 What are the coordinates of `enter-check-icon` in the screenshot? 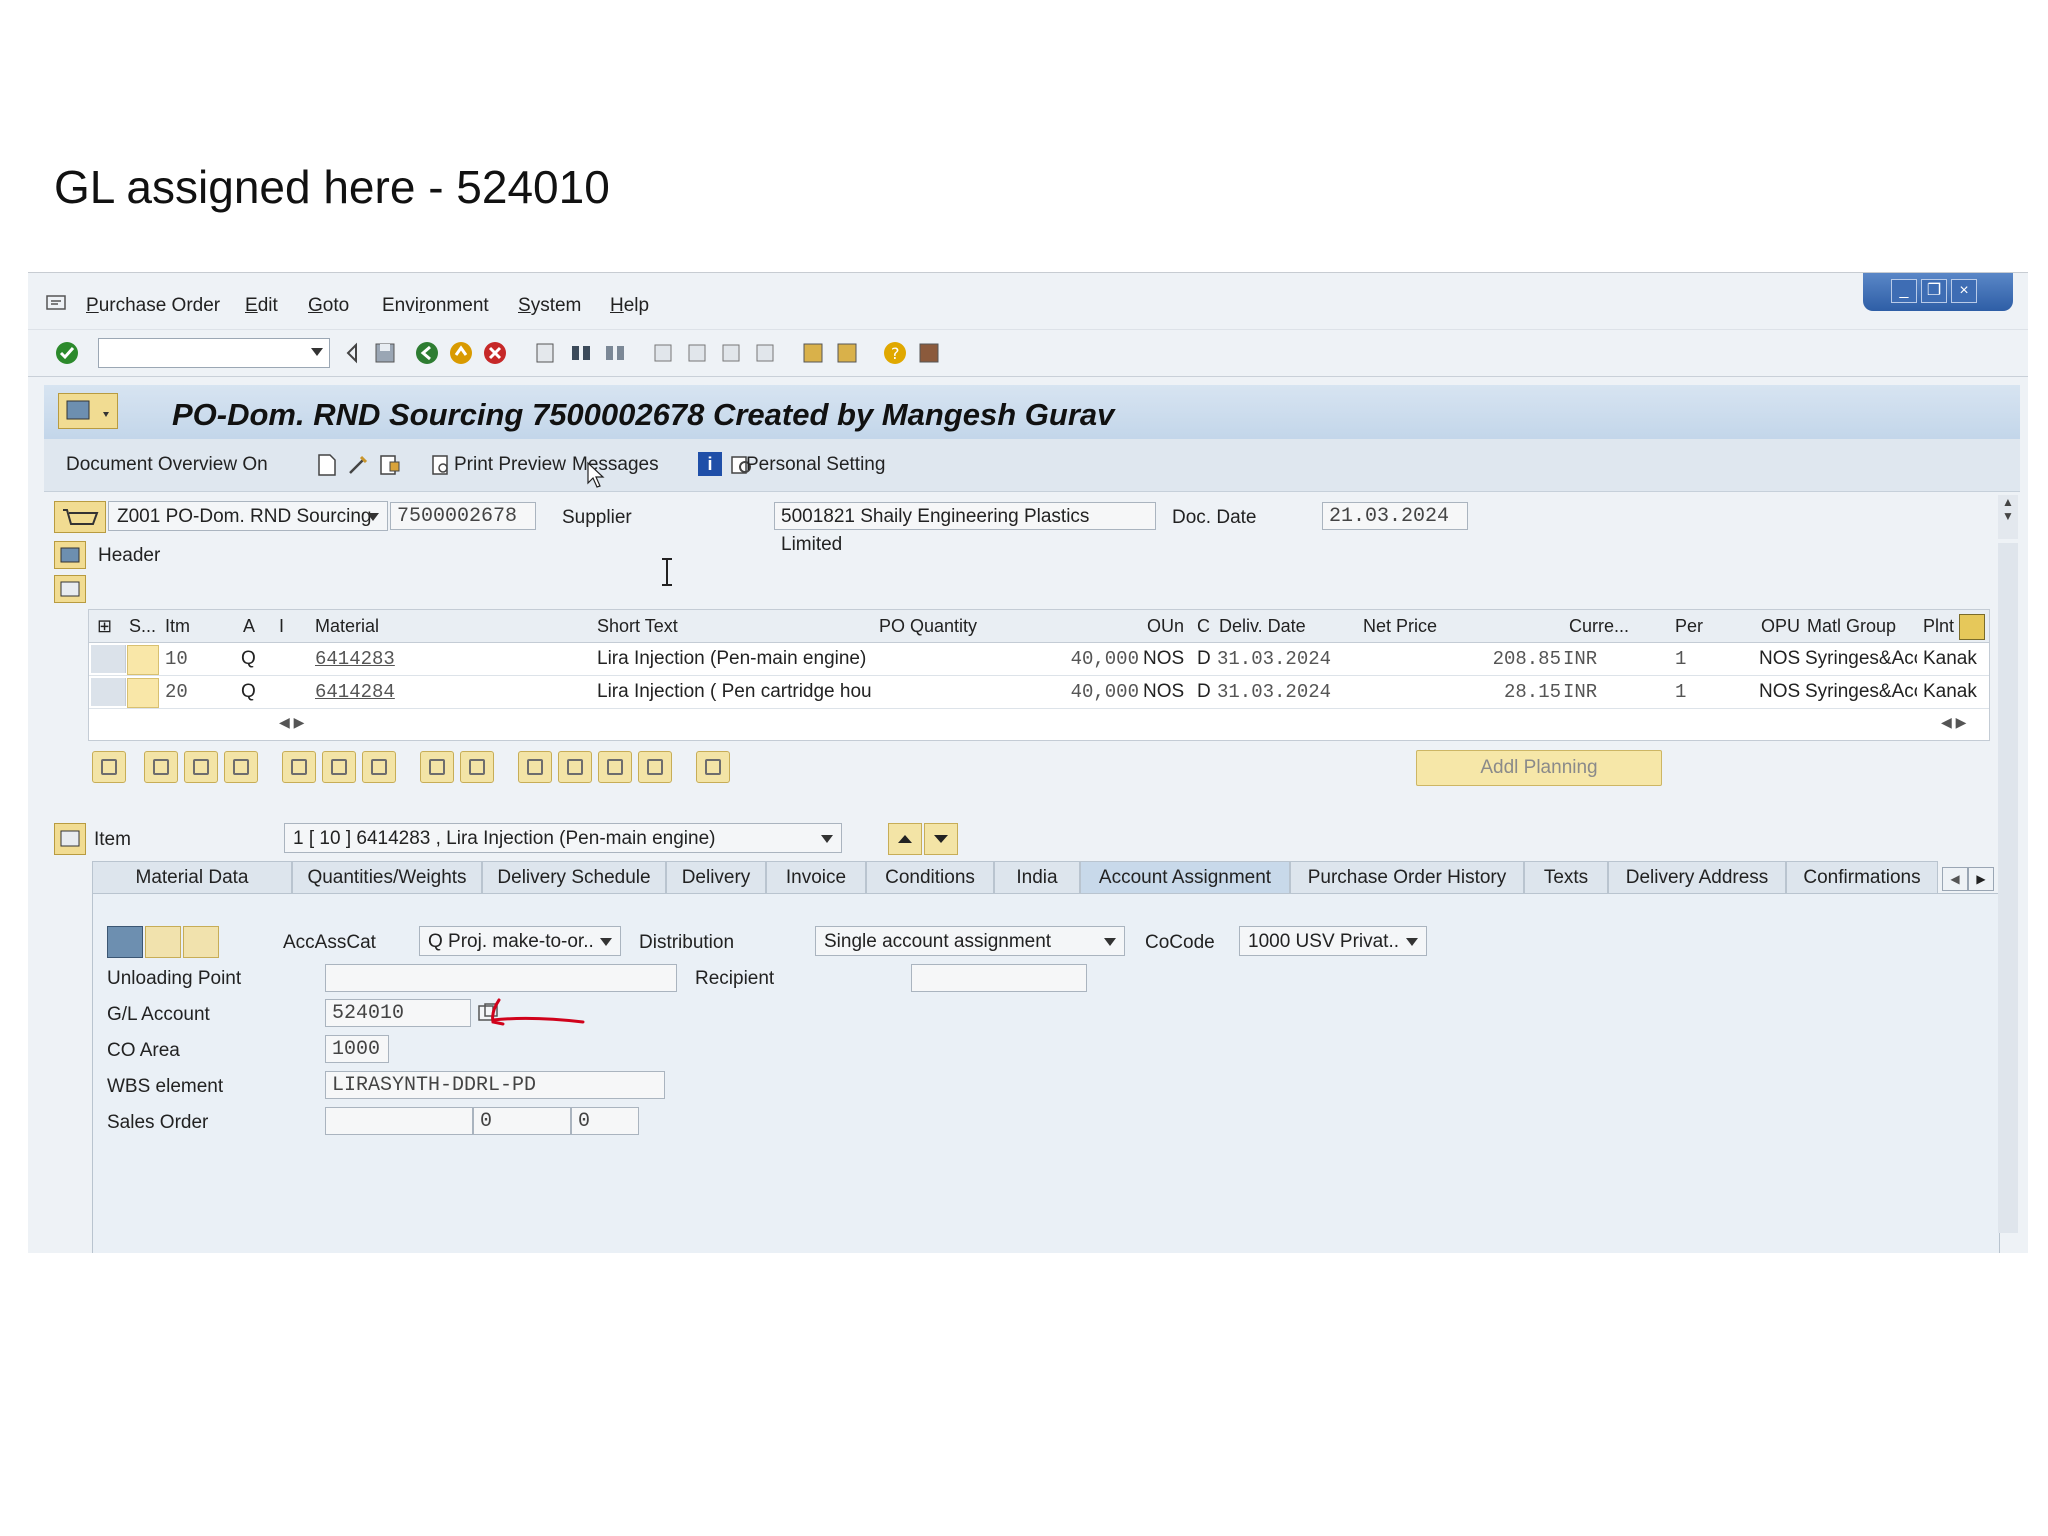 It's located at (67, 353).